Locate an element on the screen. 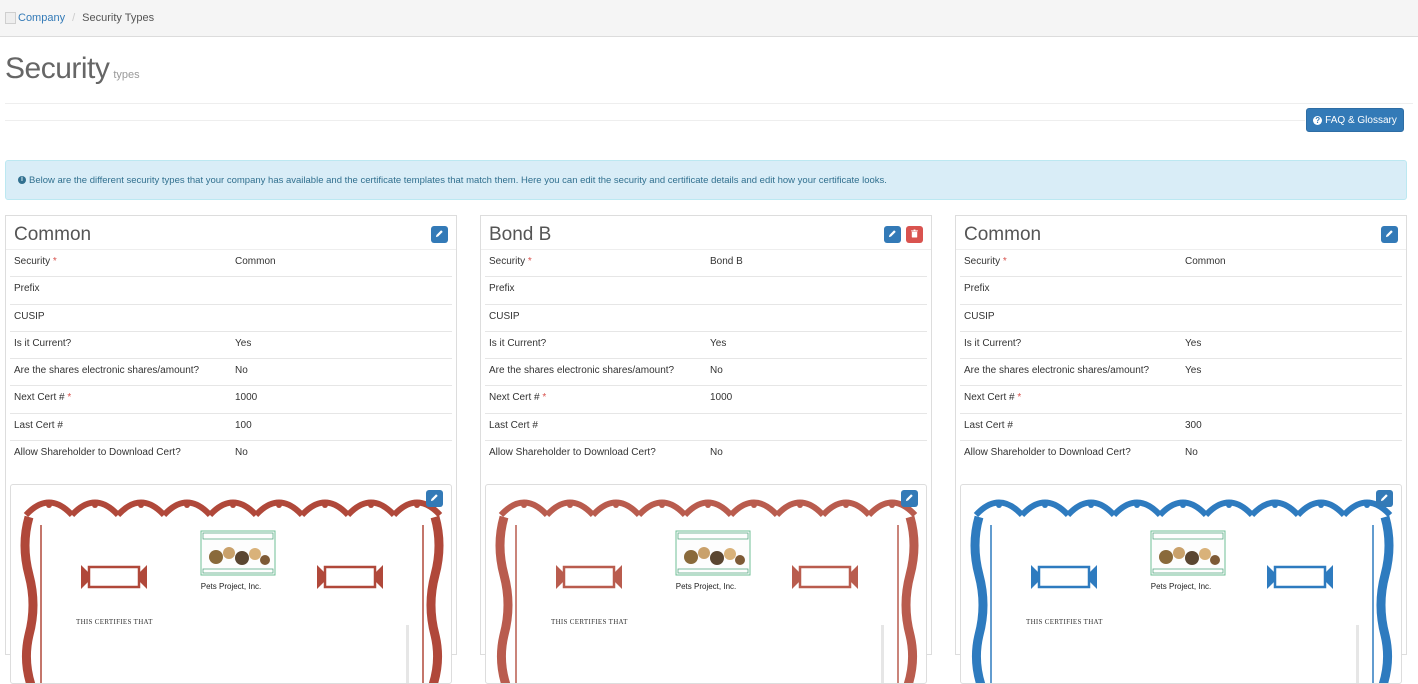  page-title: Security types is located at coordinates (72, 69).